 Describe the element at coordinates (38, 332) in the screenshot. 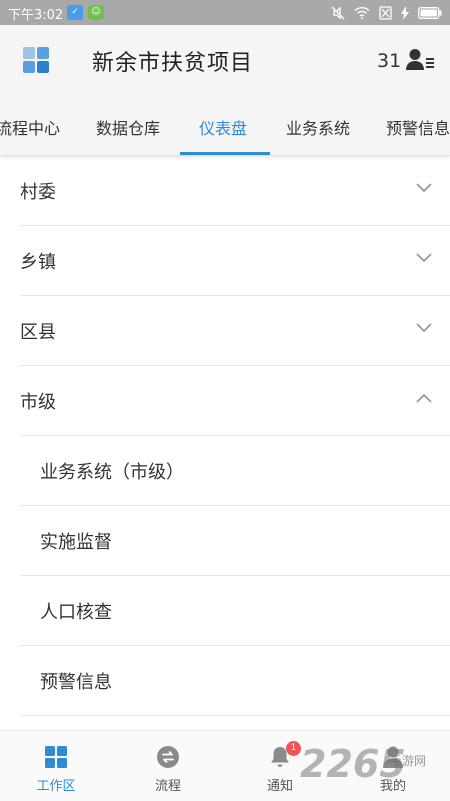

I see `menu-group-label: 区县` at that location.